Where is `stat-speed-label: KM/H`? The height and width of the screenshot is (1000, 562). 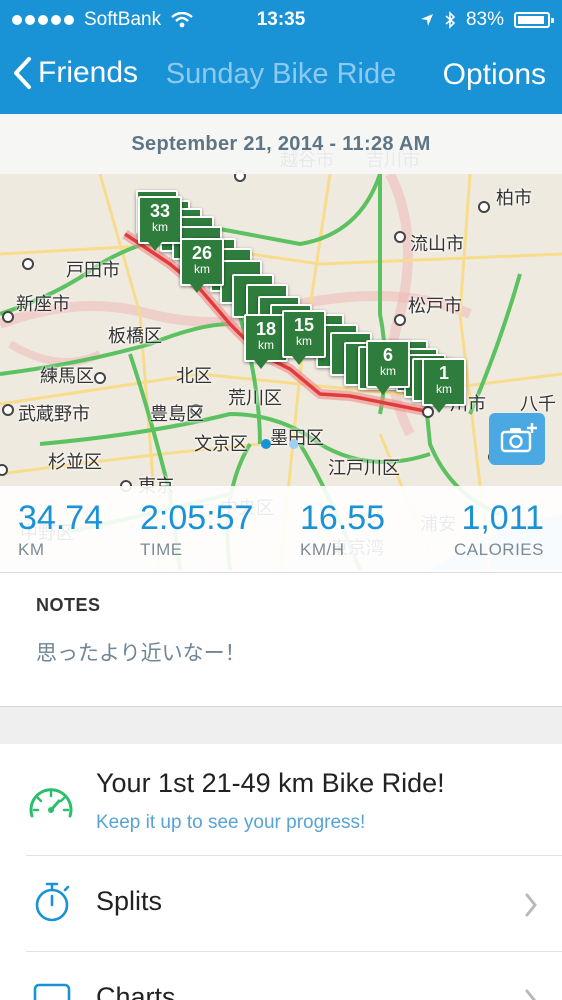
stat-speed-label: KM/H is located at coordinates (322, 549).